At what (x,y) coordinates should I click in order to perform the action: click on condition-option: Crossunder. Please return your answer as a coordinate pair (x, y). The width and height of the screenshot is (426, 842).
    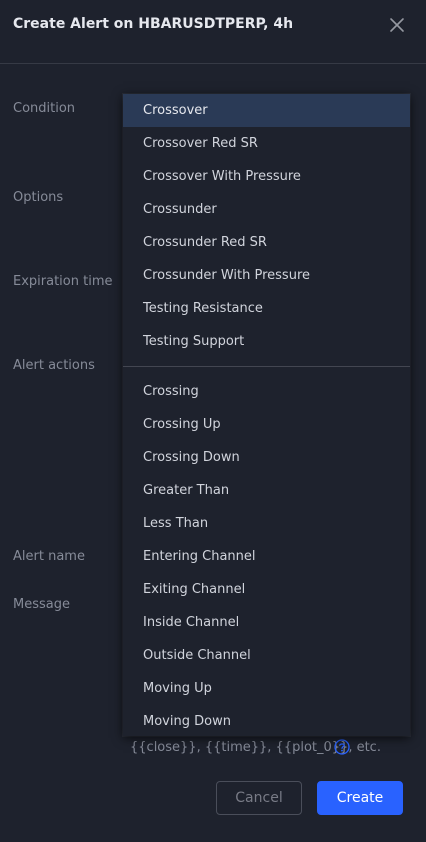
    Looking at the image, I should click on (266, 209).